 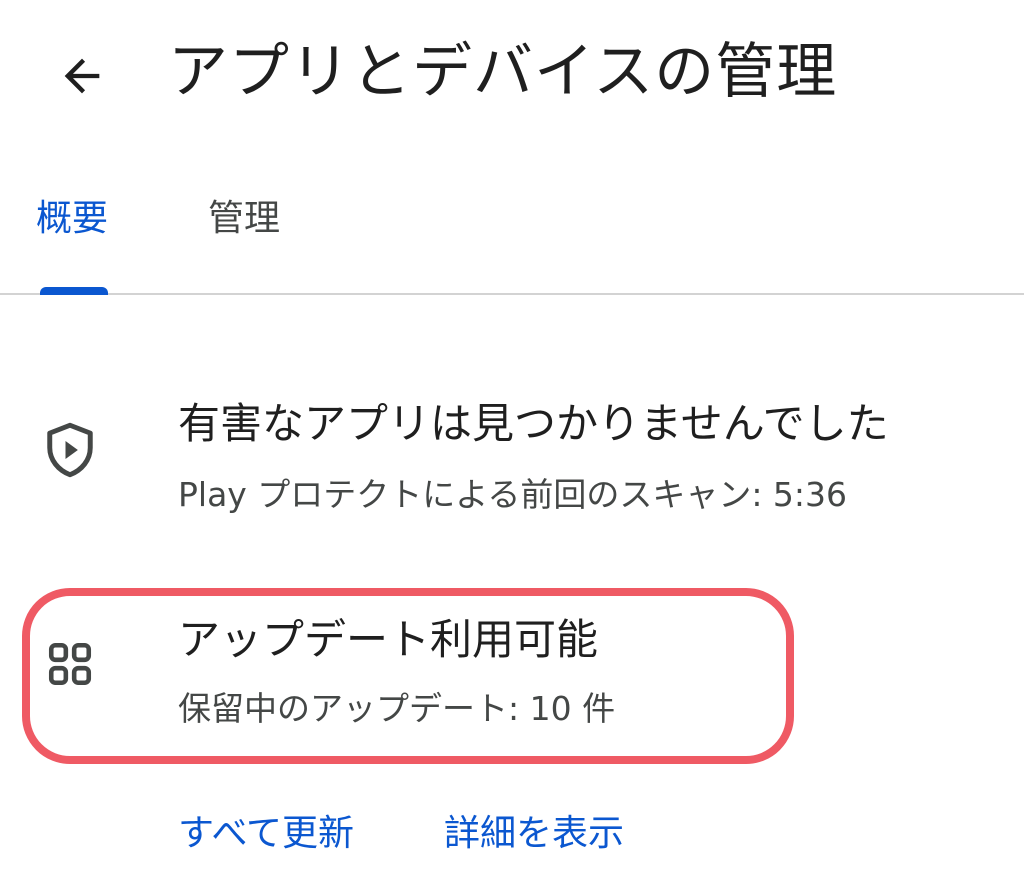 What do you see at coordinates (388, 639) in the screenshot?
I see `updates-title: アップデート利用可能` at bounding box center [388, 639].